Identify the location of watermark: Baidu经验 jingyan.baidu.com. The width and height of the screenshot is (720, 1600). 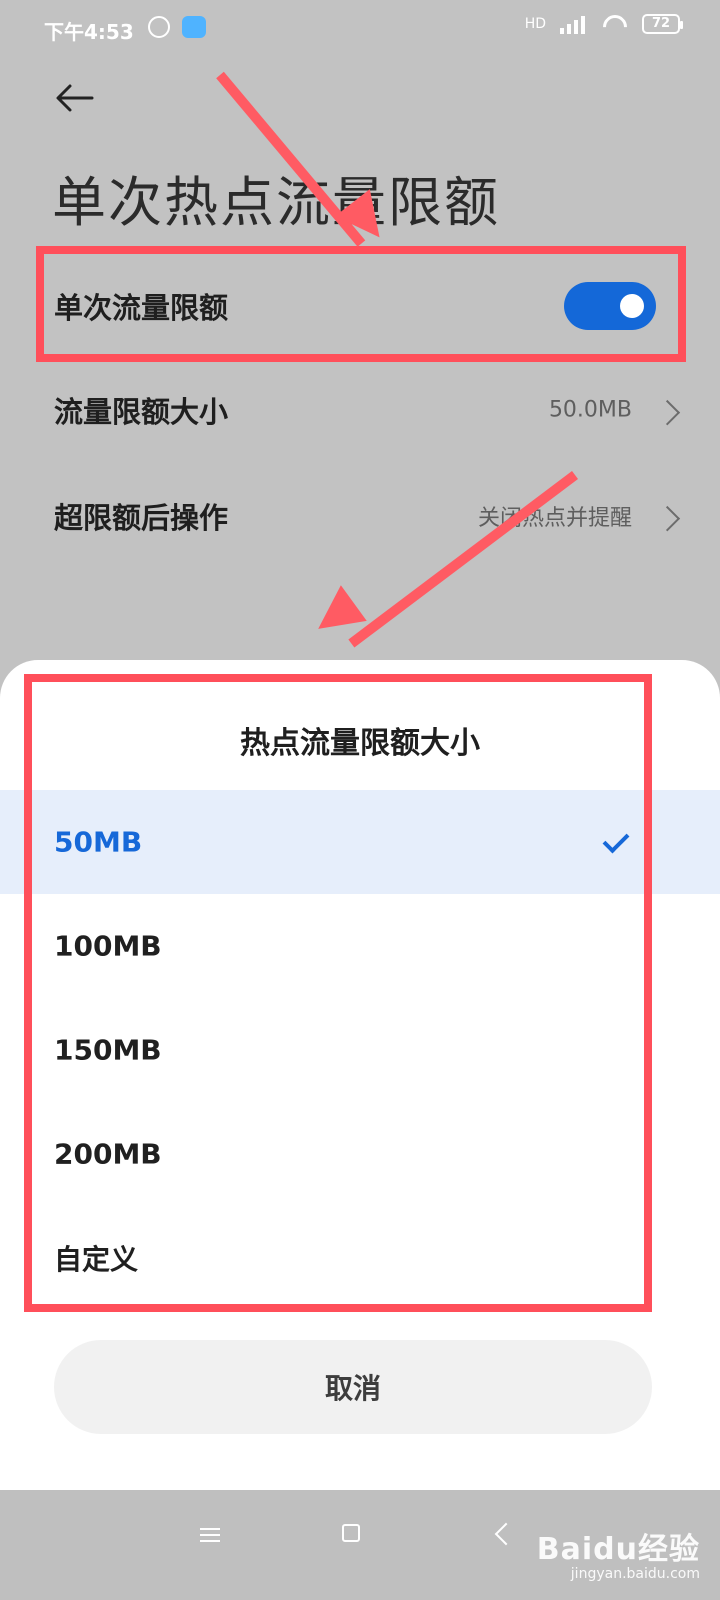
(618, 1553).